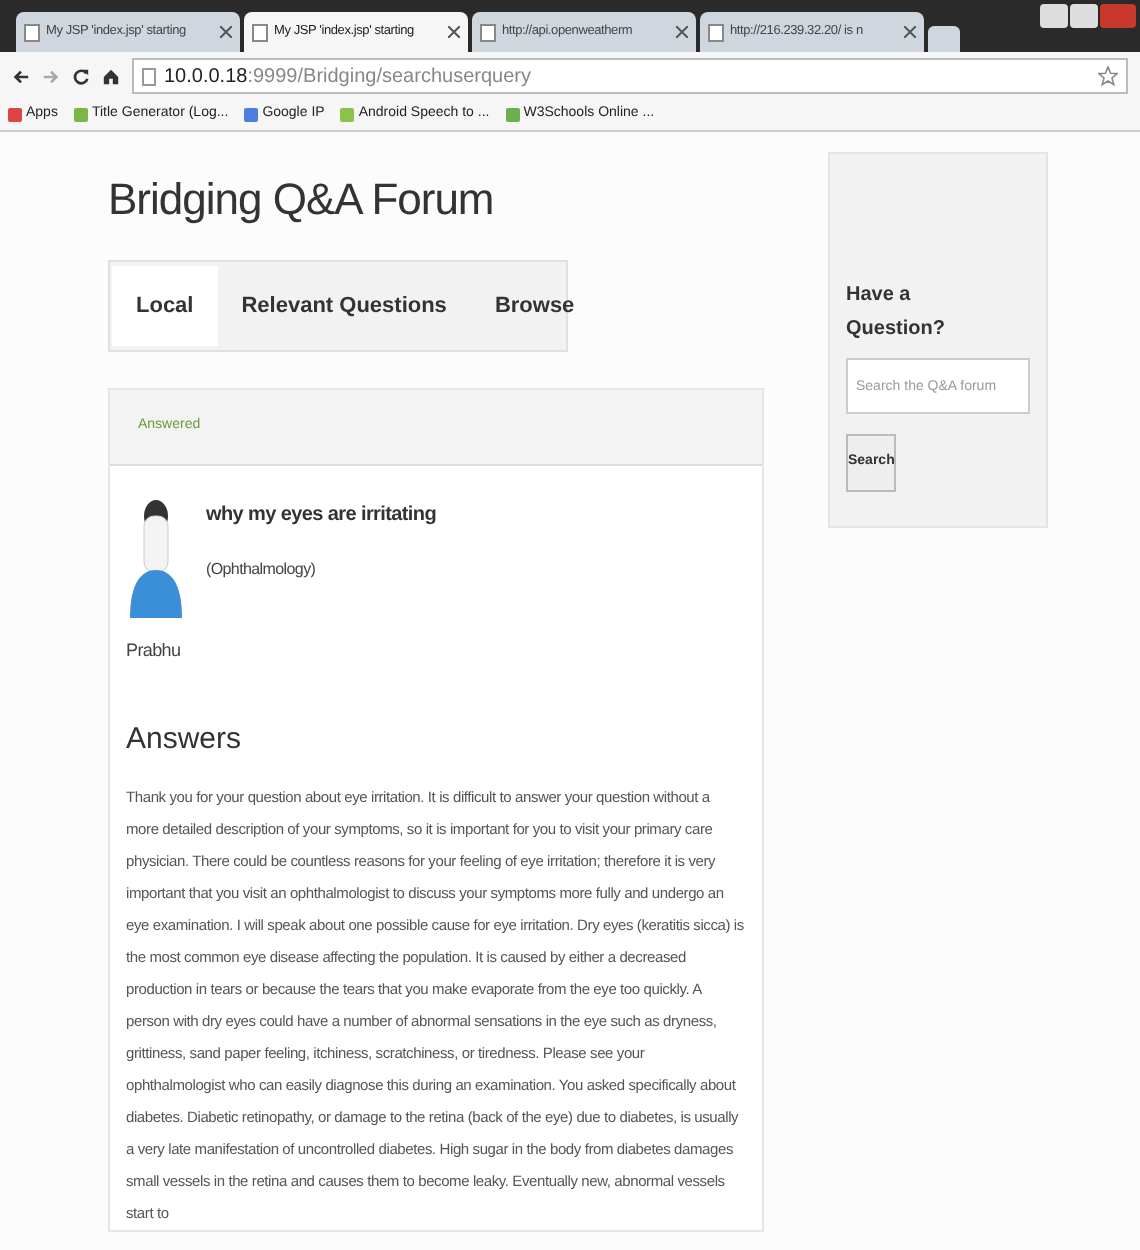  I want to click on address-bar: 10.0.0.18:9999/Bridging/searchuserquery, so click(630, 76).